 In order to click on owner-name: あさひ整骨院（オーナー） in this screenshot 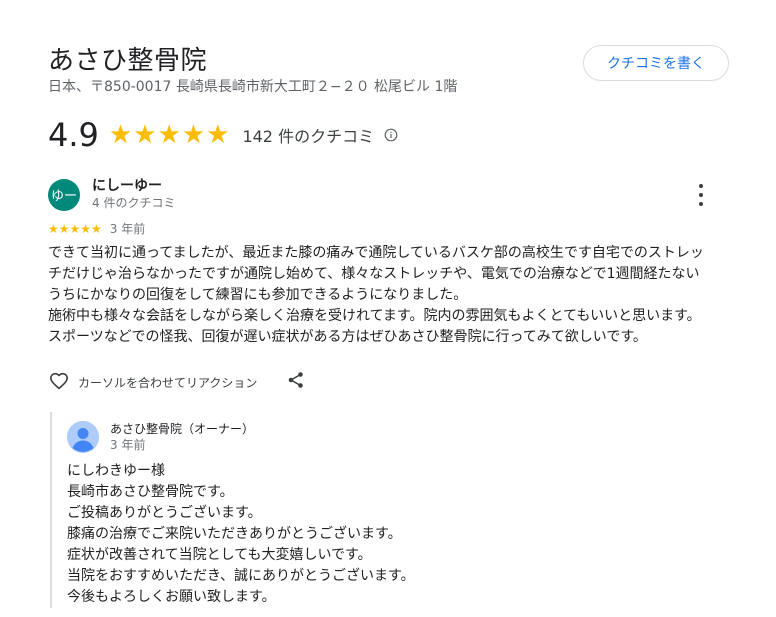, I will do `click(182, 429)`.